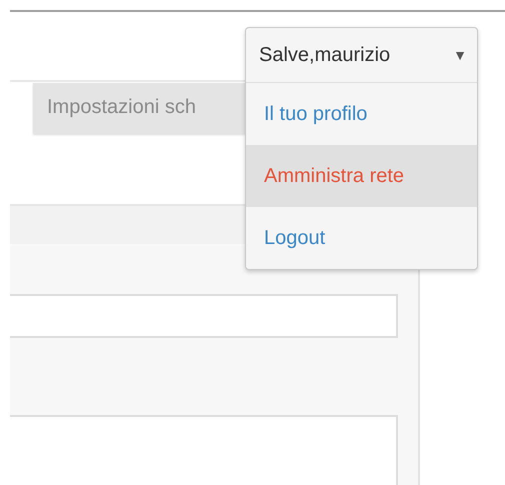 This screenshot has height=485, width=505. Describe the element at coordinates (460, 55) in the screenshot. I see `caret-icon: ▼` at that location.